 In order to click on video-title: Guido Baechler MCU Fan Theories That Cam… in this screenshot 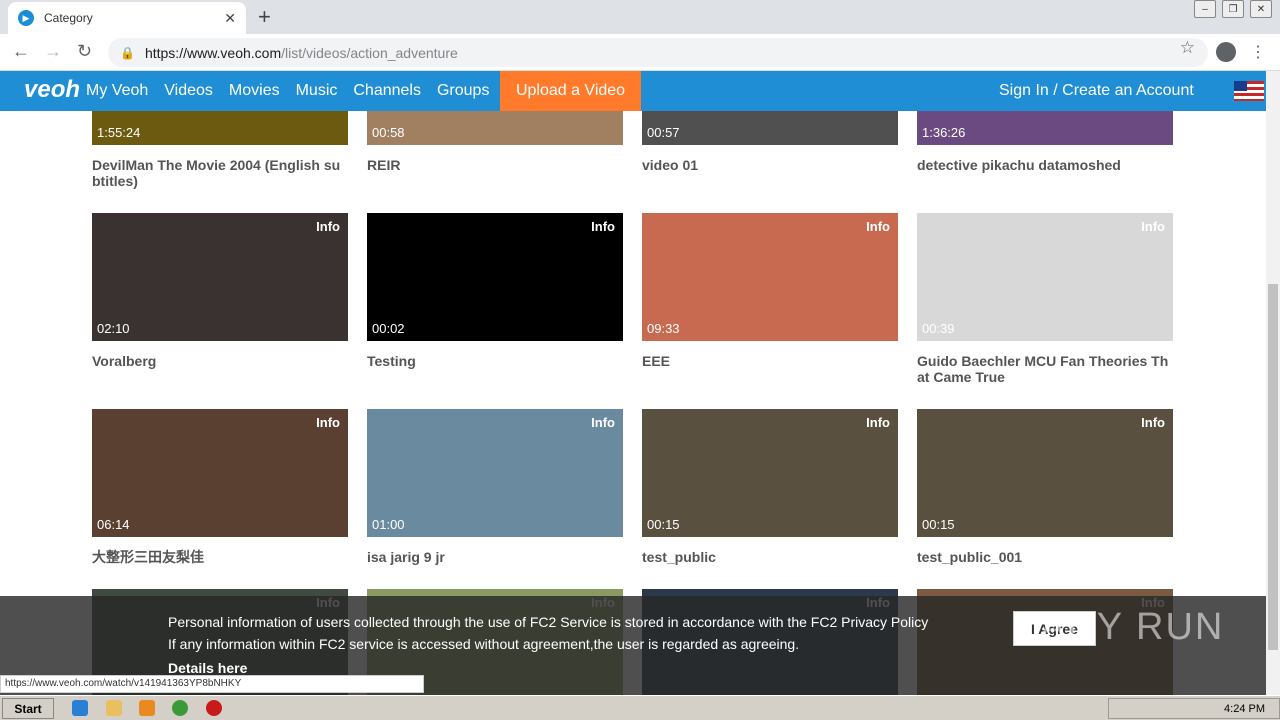, I will do `click(1045, 369)`.